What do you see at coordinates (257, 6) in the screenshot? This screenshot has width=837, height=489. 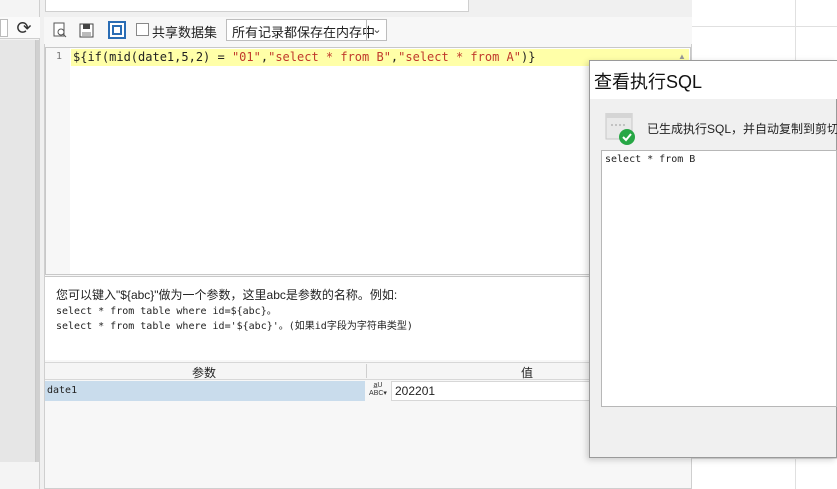 I see `top-field` at bounding box center [257, 6].